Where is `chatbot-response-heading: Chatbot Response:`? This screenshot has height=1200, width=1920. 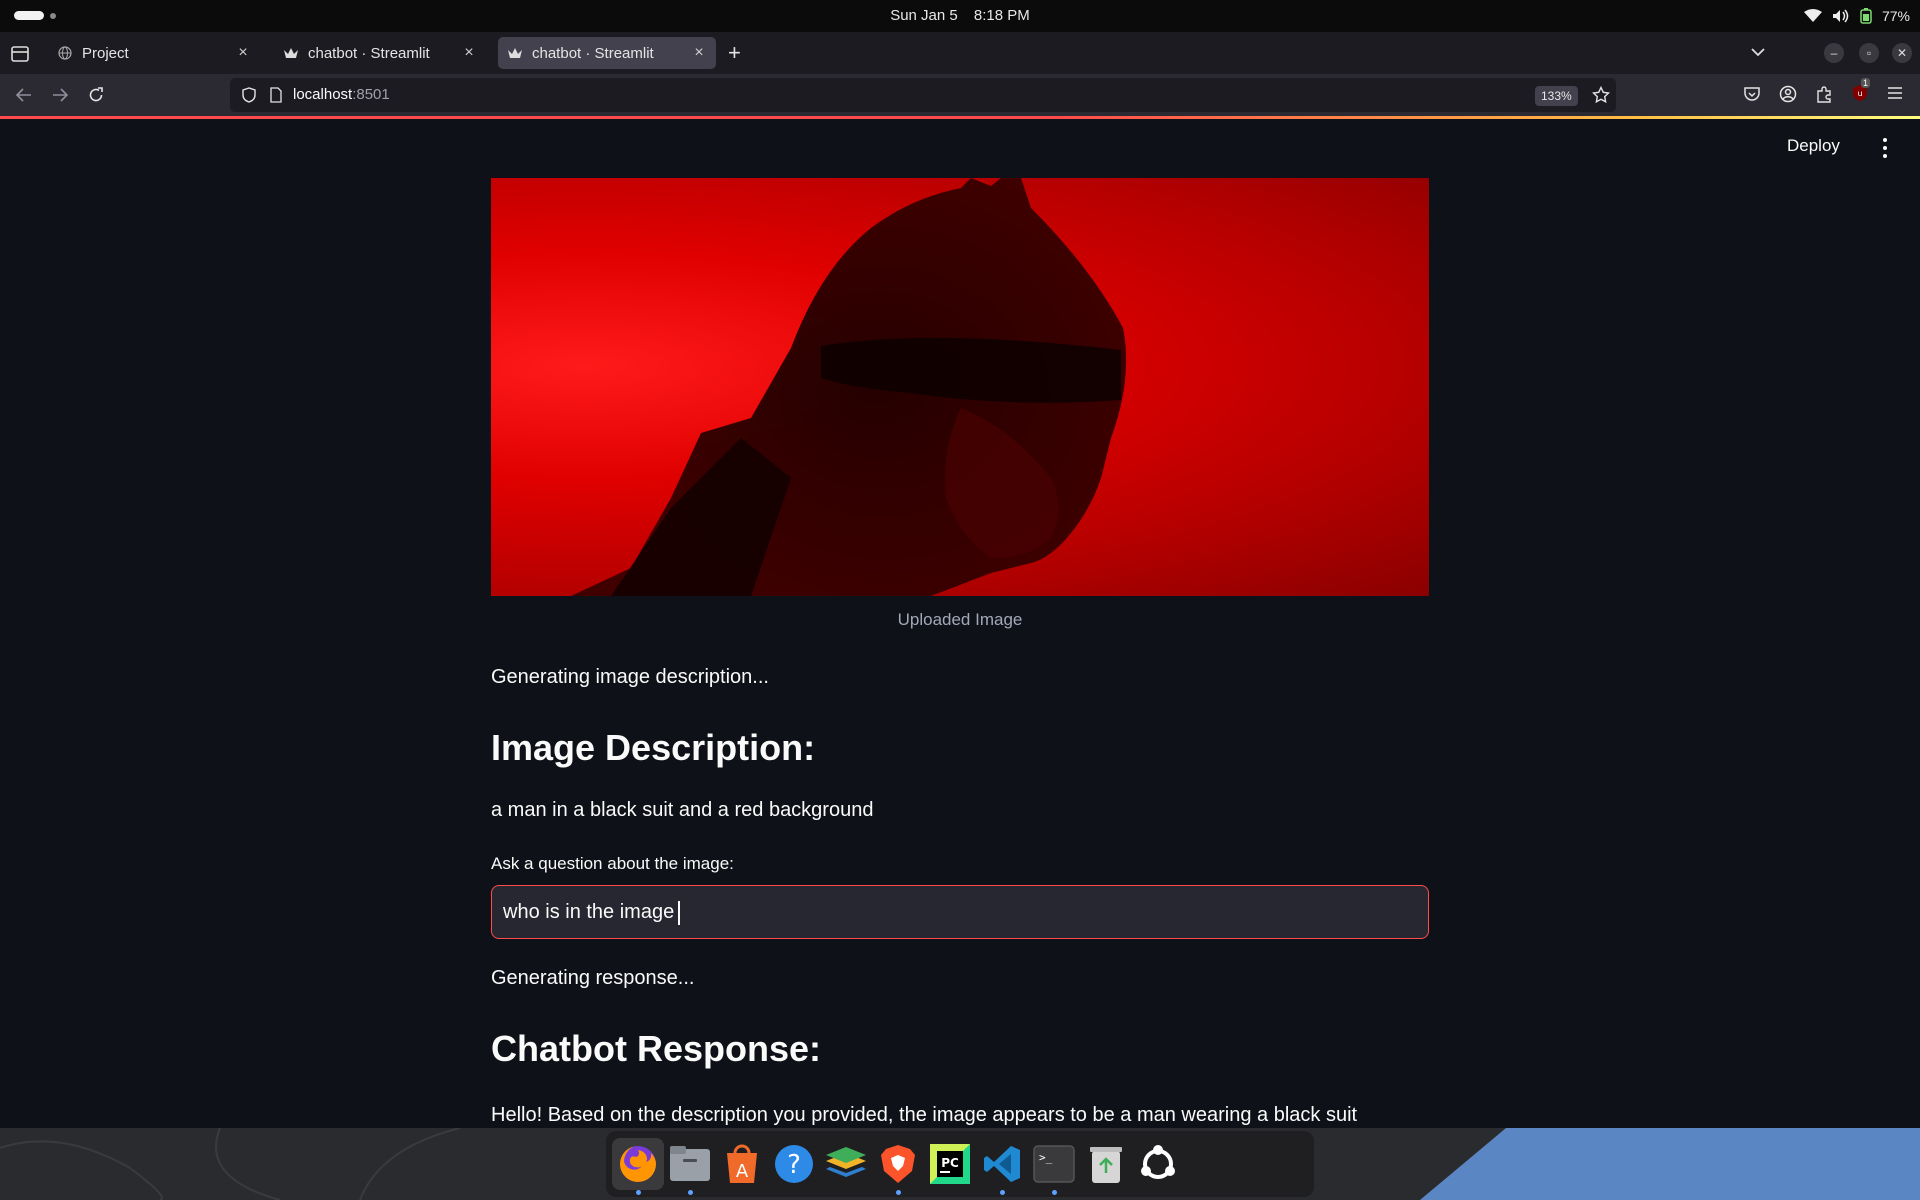
chatbot-response-heading: Chatbot Response: is located at coordinates (656, 1048).